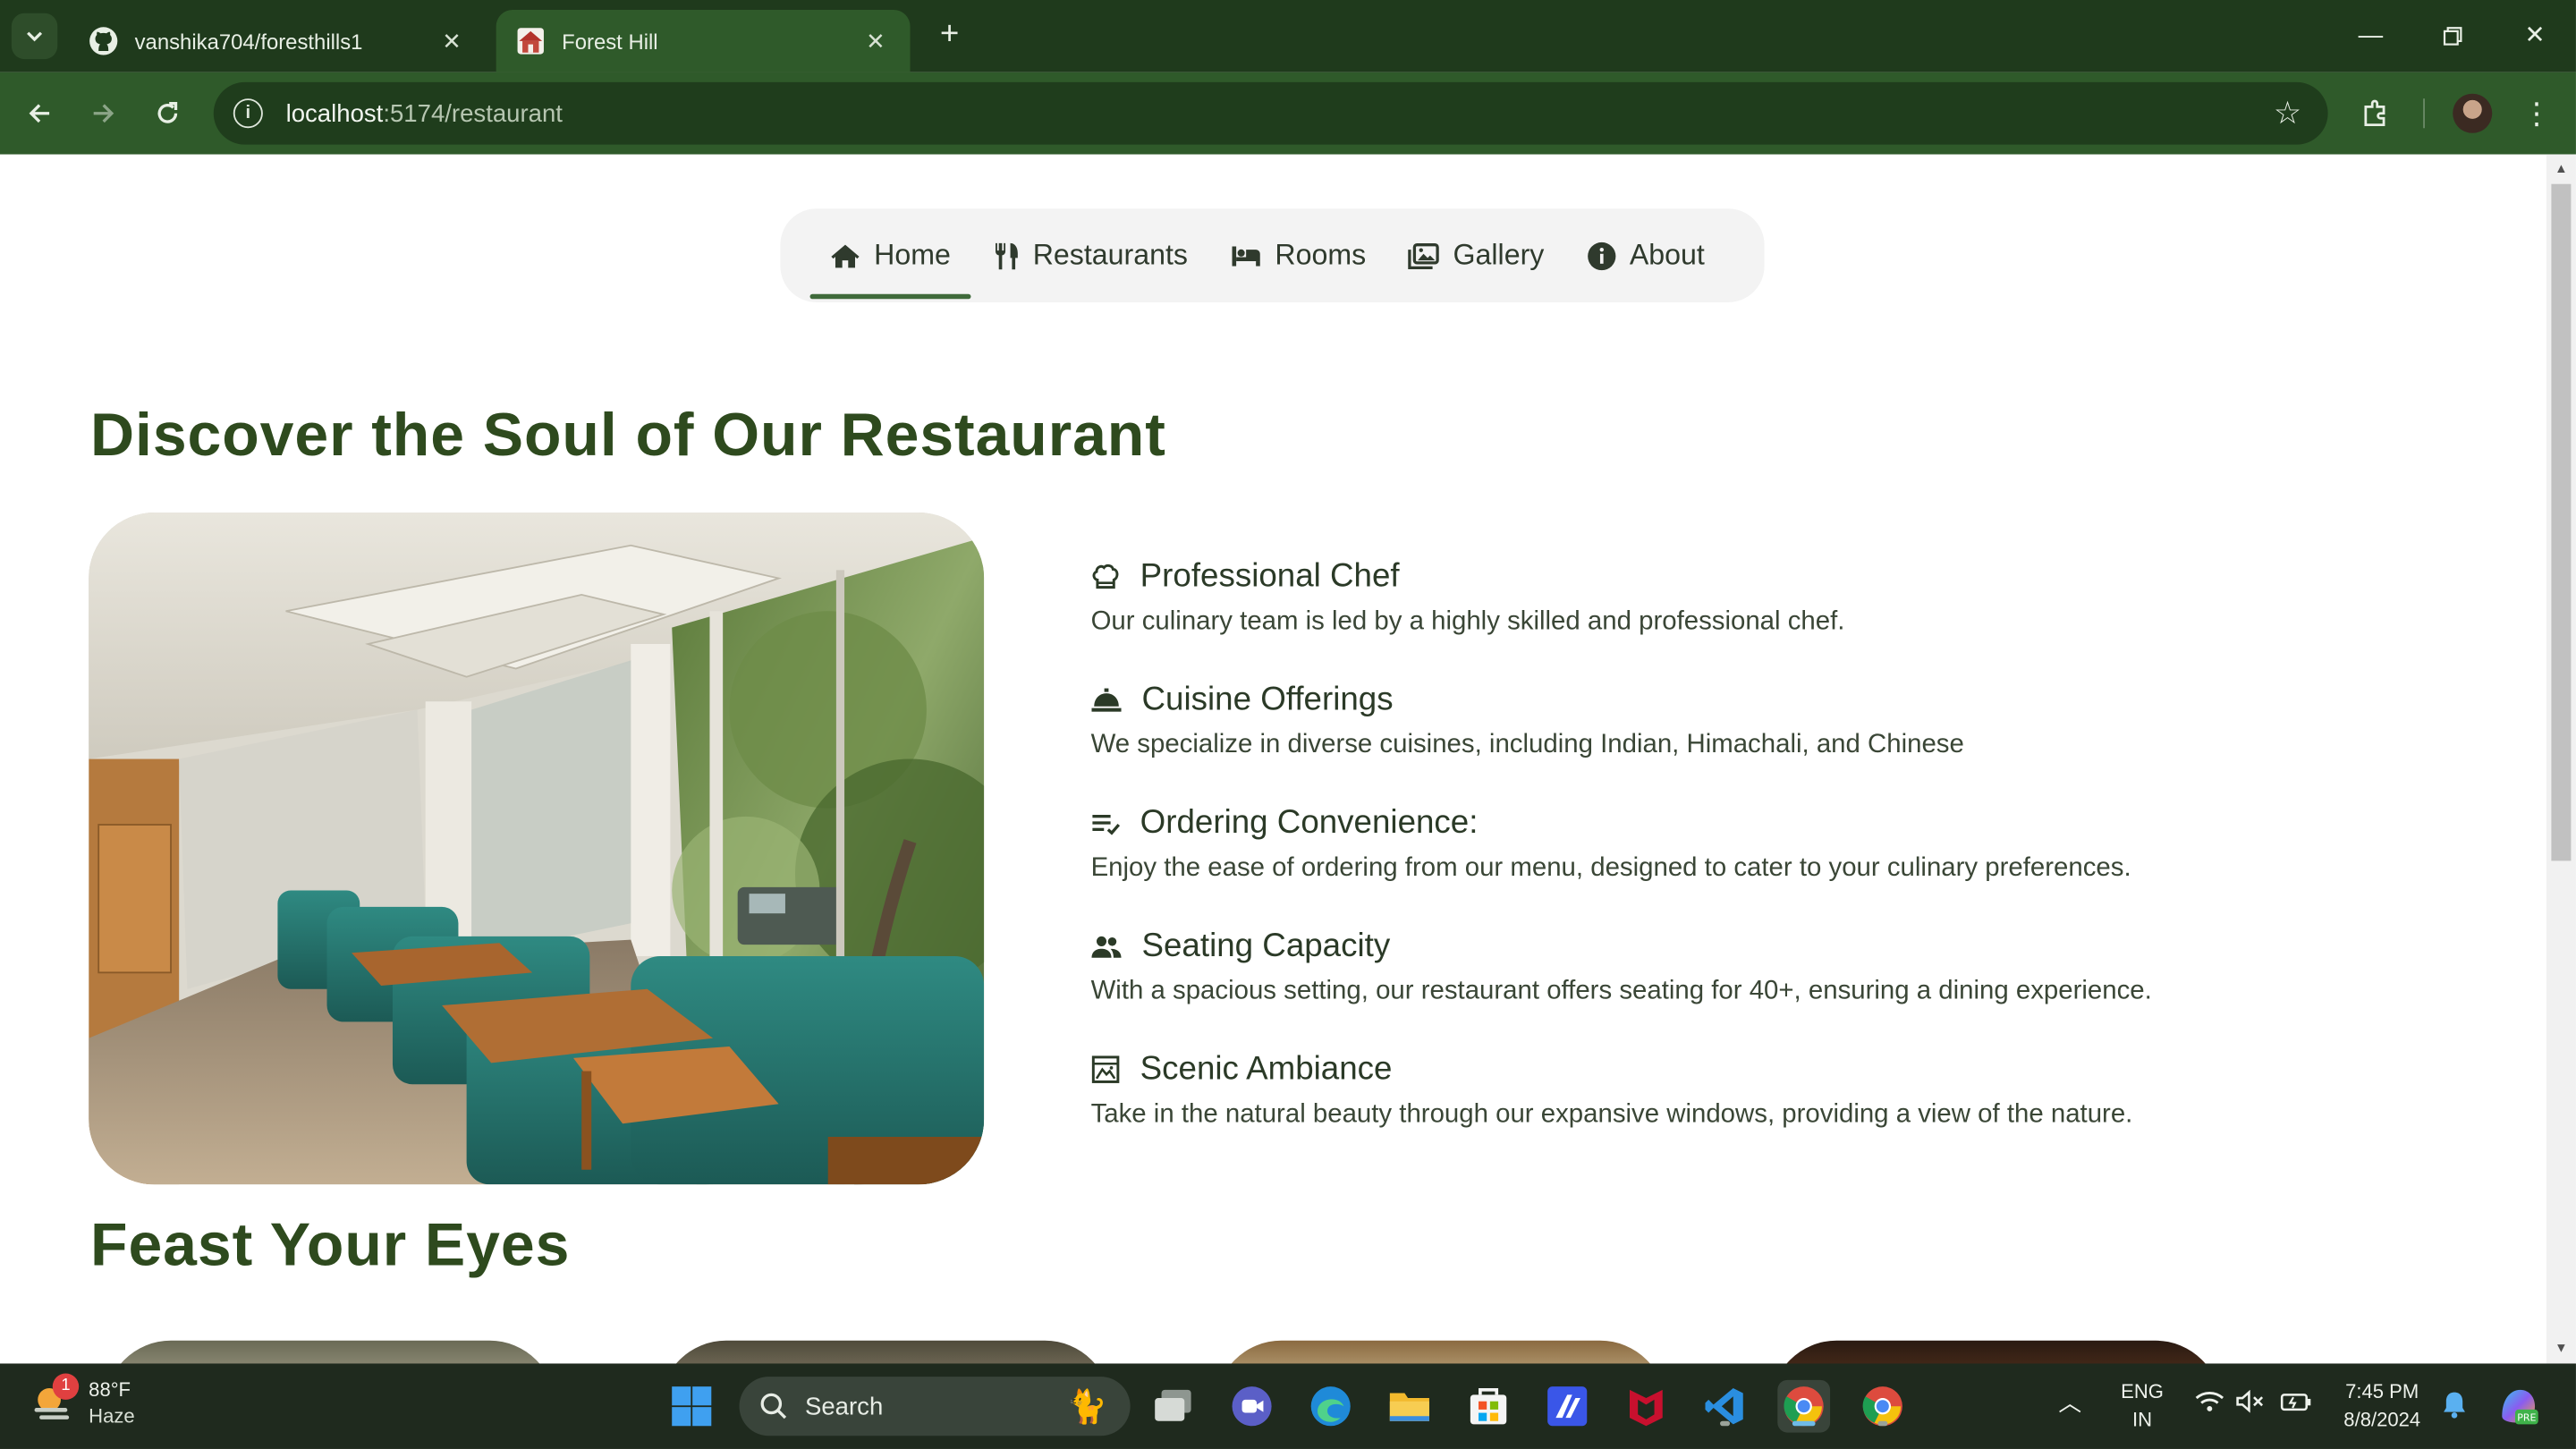 This screenshot has width=2576, height=1449. Describe the element at coordinates (1246, 255) in the screenshot. I see `bed-icon` at that location.